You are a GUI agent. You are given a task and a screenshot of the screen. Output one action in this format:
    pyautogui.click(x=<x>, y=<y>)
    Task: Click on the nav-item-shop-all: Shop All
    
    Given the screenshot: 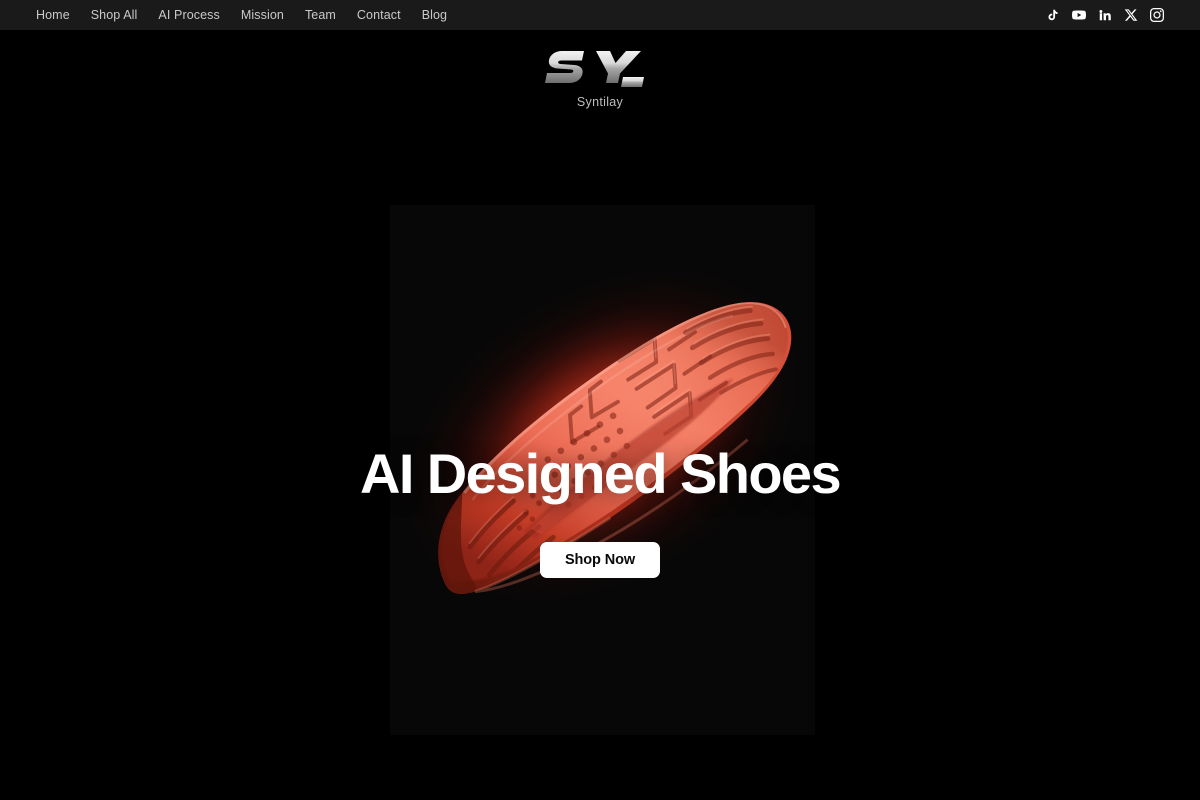 What is the action you would take?
    pyautogui.click(x=114, y=15)
    